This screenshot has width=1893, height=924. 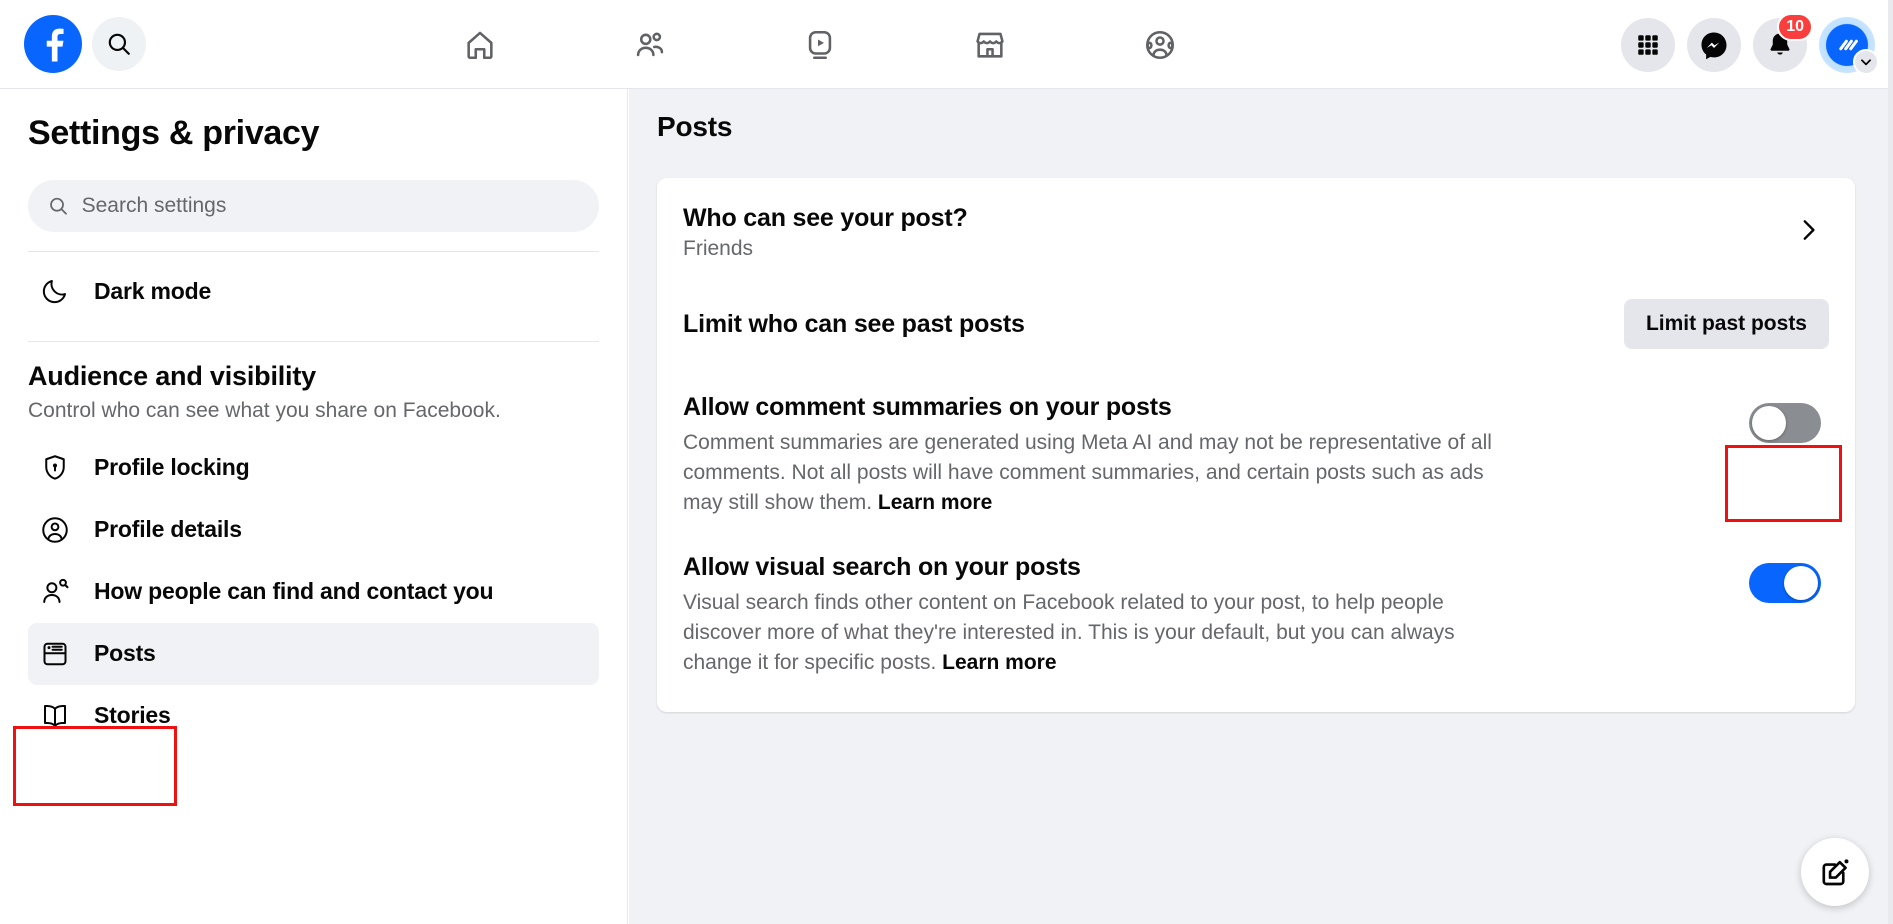 I want to click on topbar-right-group: 10, so click(x=1750, y=44).